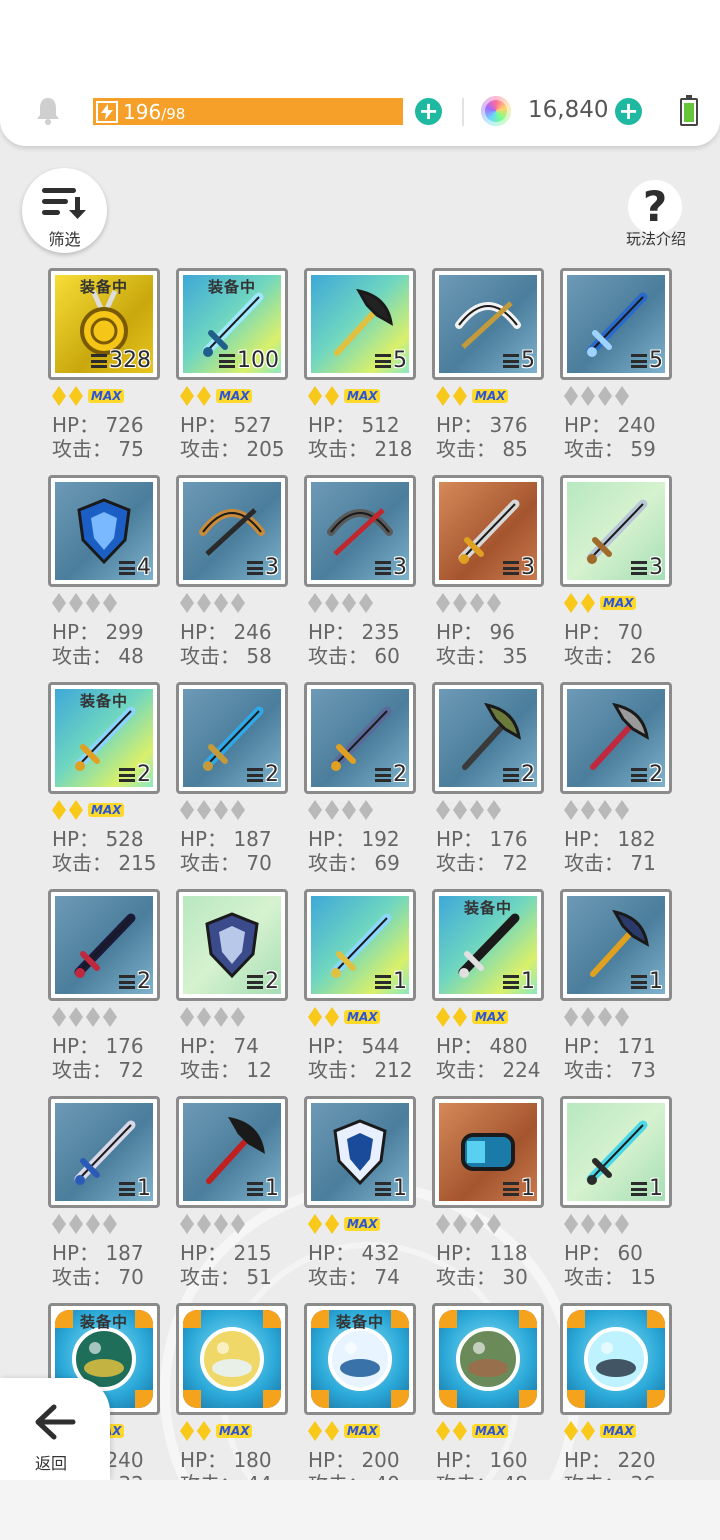 The image size is (720, 1540). I want to click on question-mark-icon: ?, so click(655, 207).